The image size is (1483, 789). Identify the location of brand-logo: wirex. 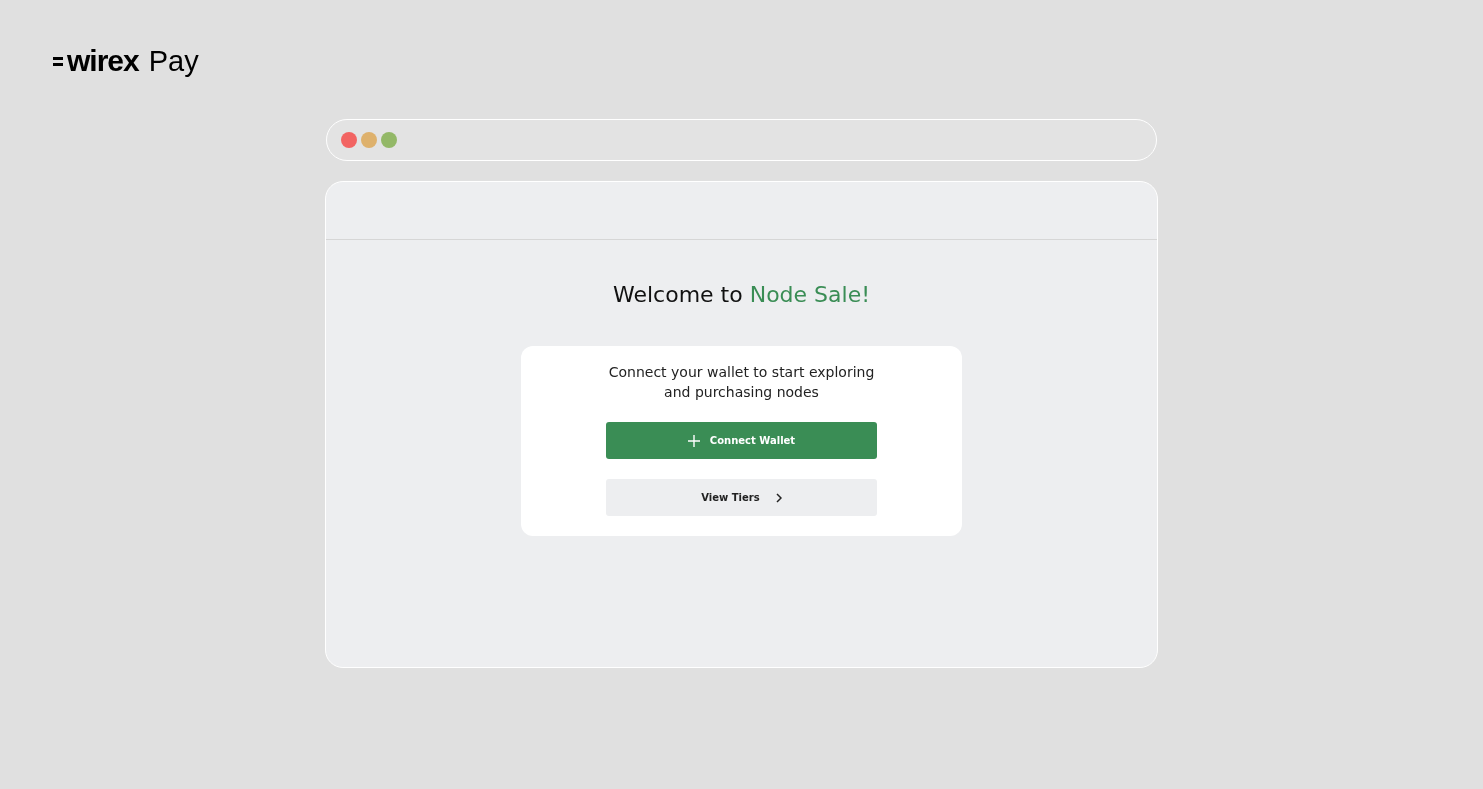
(103, 61).